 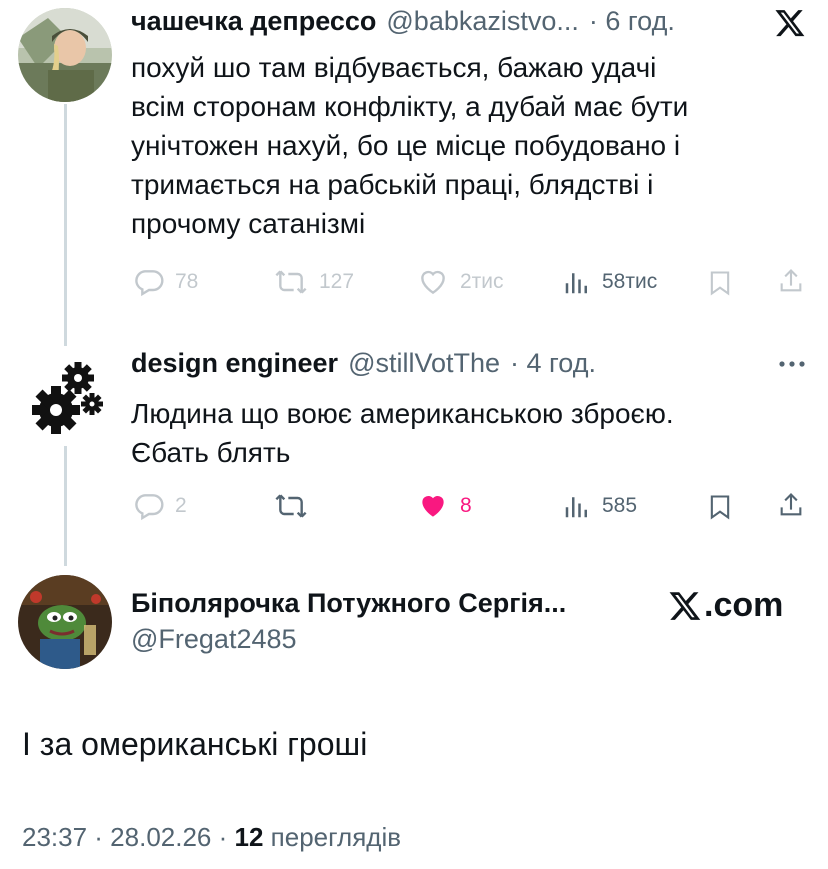 What do you see at coordinates (792, 366) in the screenshot?
I see `more-icon` at bounding box center [792, 366].